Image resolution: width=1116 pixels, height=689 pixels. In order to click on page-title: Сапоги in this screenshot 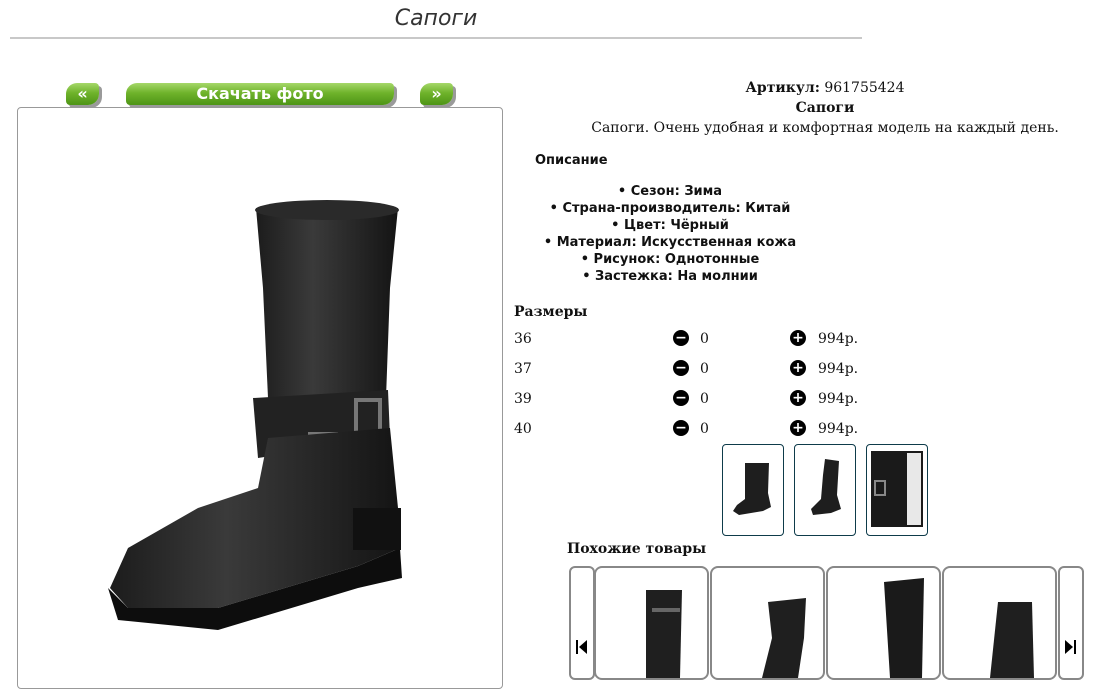, I will do `click(436, 18)`.